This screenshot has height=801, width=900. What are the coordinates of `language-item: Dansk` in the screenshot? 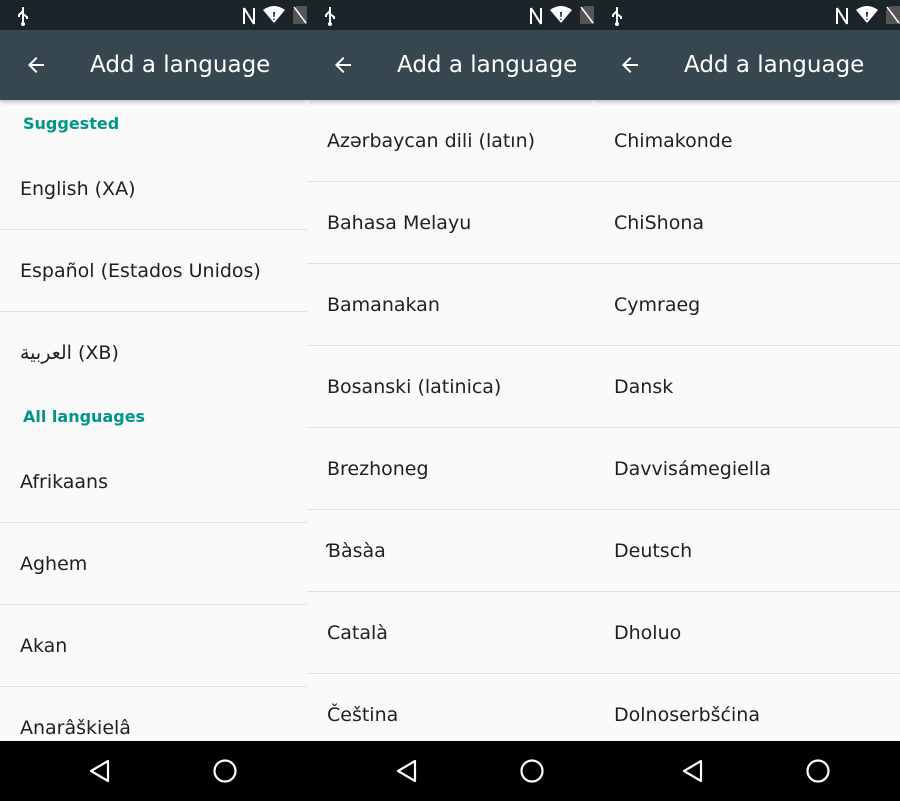 It's located at (747, 387).